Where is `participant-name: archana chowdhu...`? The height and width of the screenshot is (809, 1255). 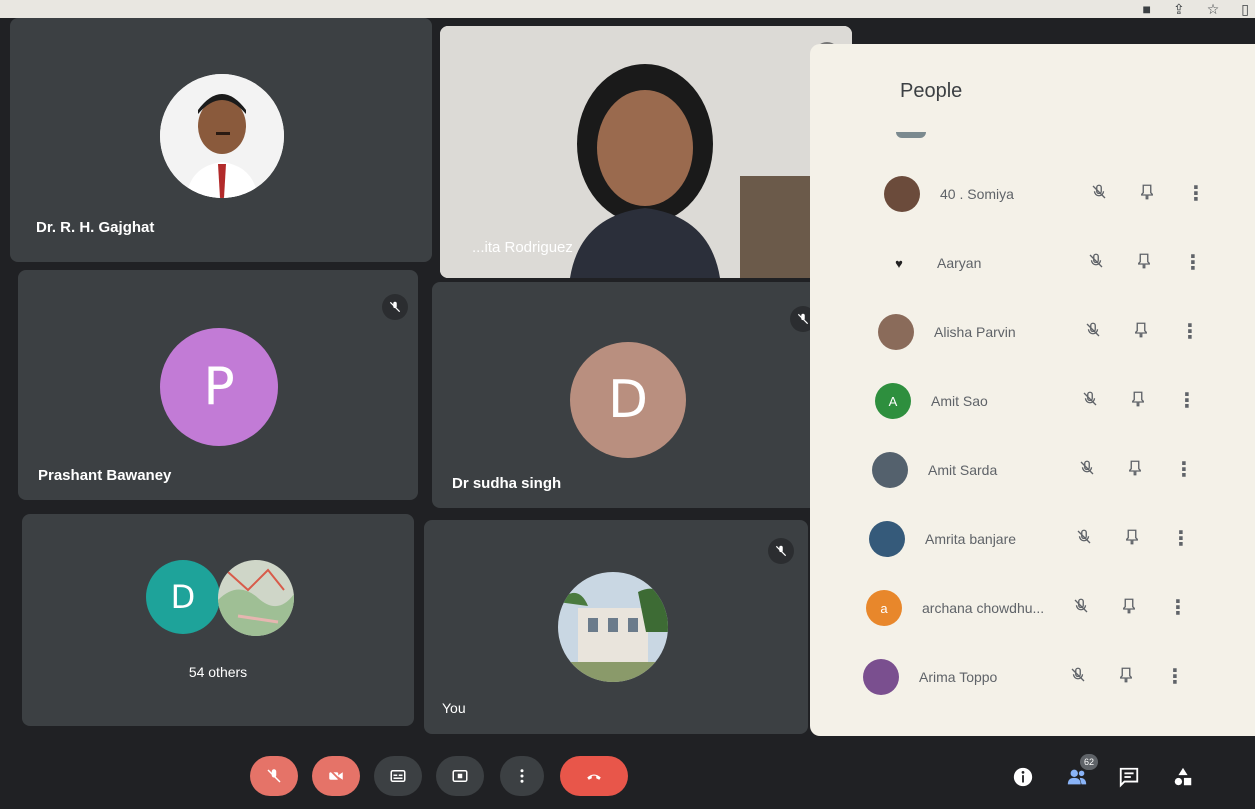
participant-name: archana chowdhu... is located at coordinates (983, 608).